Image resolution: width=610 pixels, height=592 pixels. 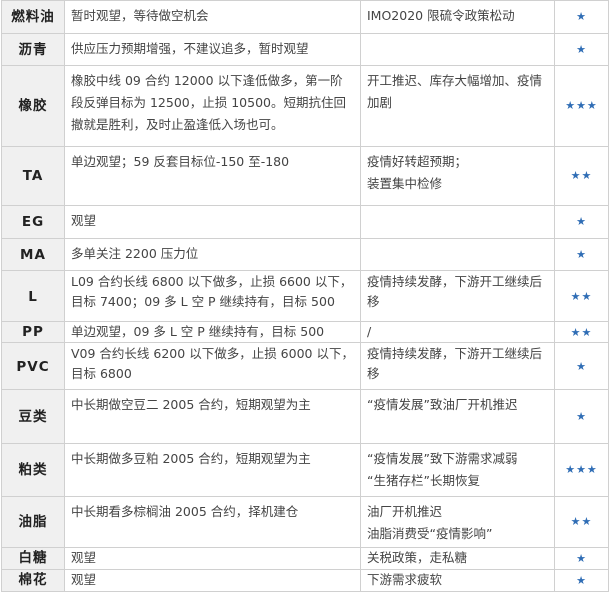 I want to click on commodity-name: 燃料油, so click(x=33, y=17).